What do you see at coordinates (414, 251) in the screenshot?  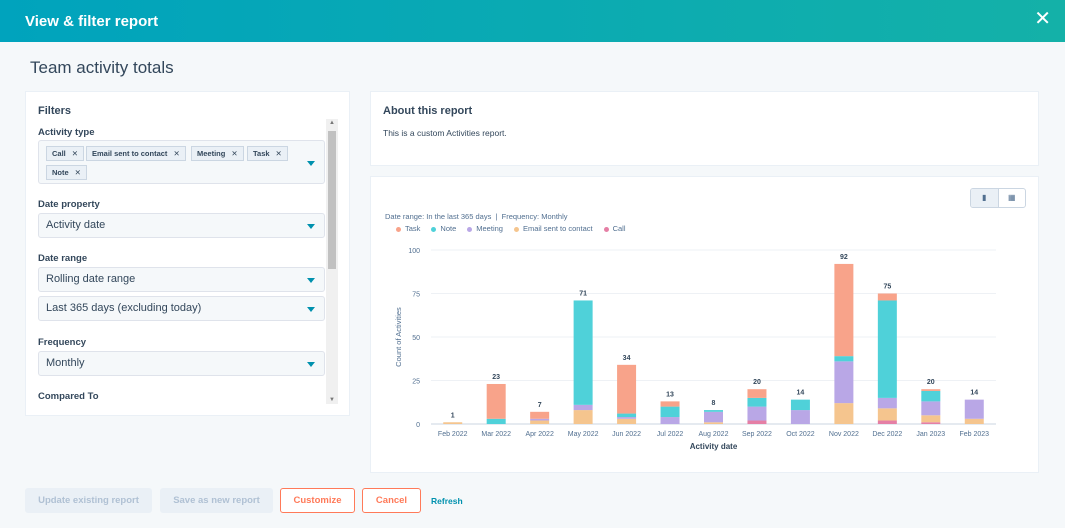 I see `y-tick-label: 100` at bounding box center [414, 251].